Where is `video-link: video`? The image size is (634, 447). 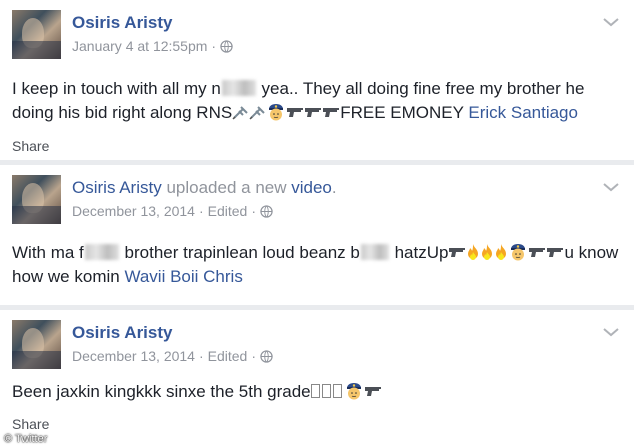
video-link: video is located at coordinates (311, 187).